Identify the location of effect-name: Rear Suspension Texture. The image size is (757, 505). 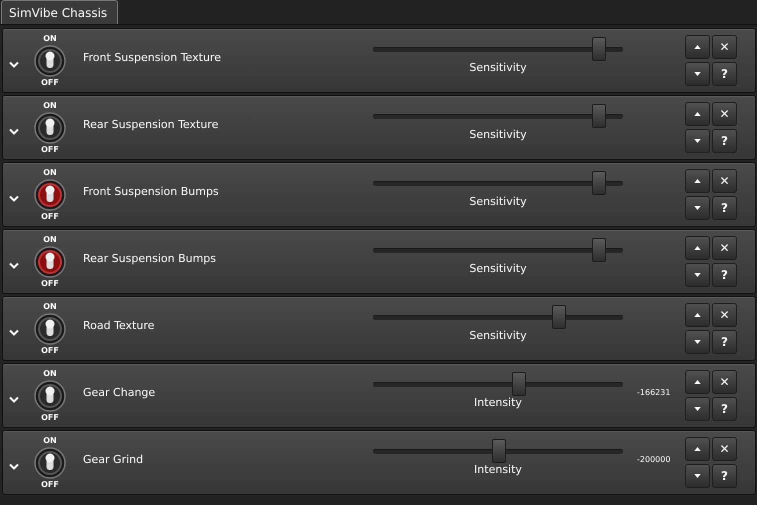
(151, 124).